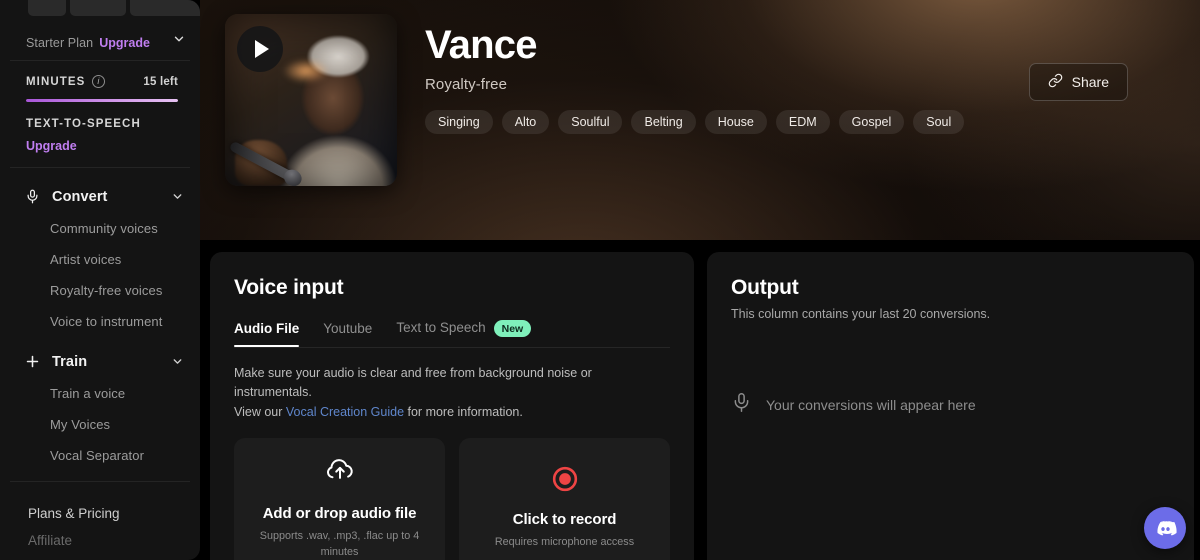  I want to click on minutes-quota: MINUTES i 15 left, so click(100, 89).